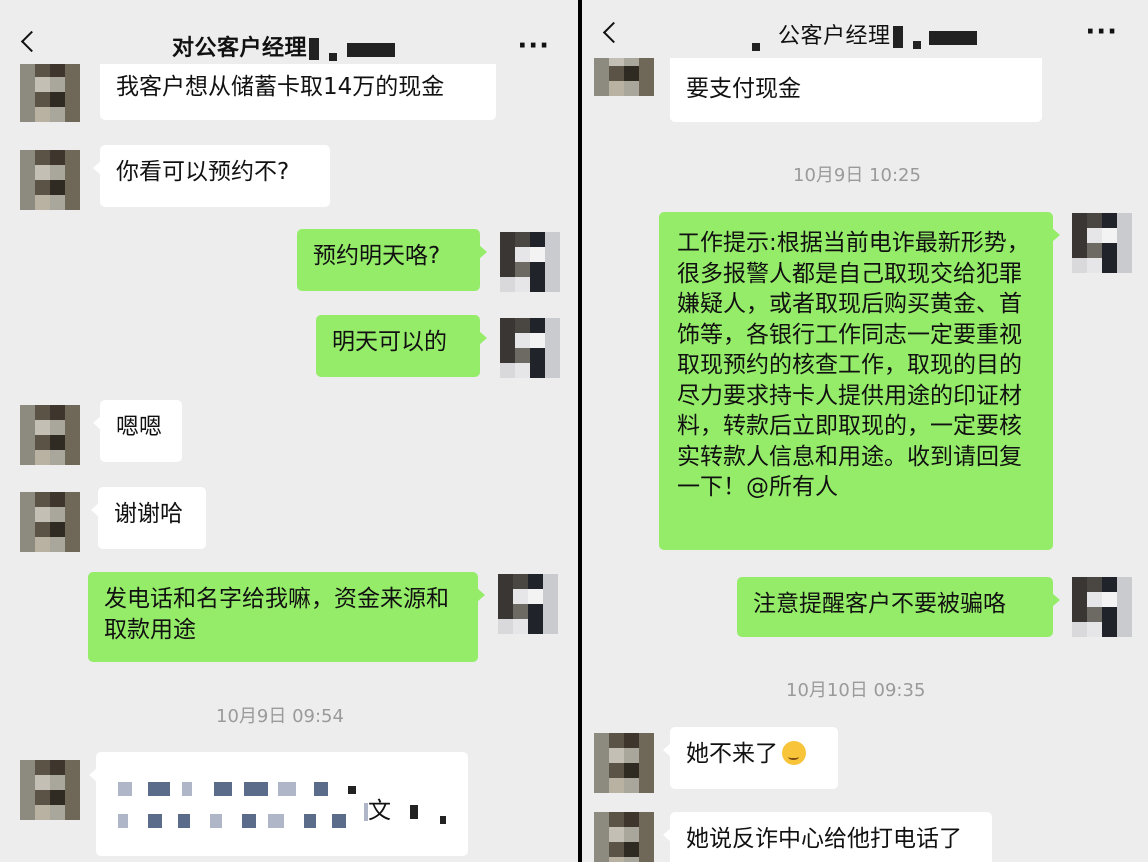 The width and height of the screenshot is (1148, 862). I want to click on timestamp: 10月9日 10:25, so click(857, 175).